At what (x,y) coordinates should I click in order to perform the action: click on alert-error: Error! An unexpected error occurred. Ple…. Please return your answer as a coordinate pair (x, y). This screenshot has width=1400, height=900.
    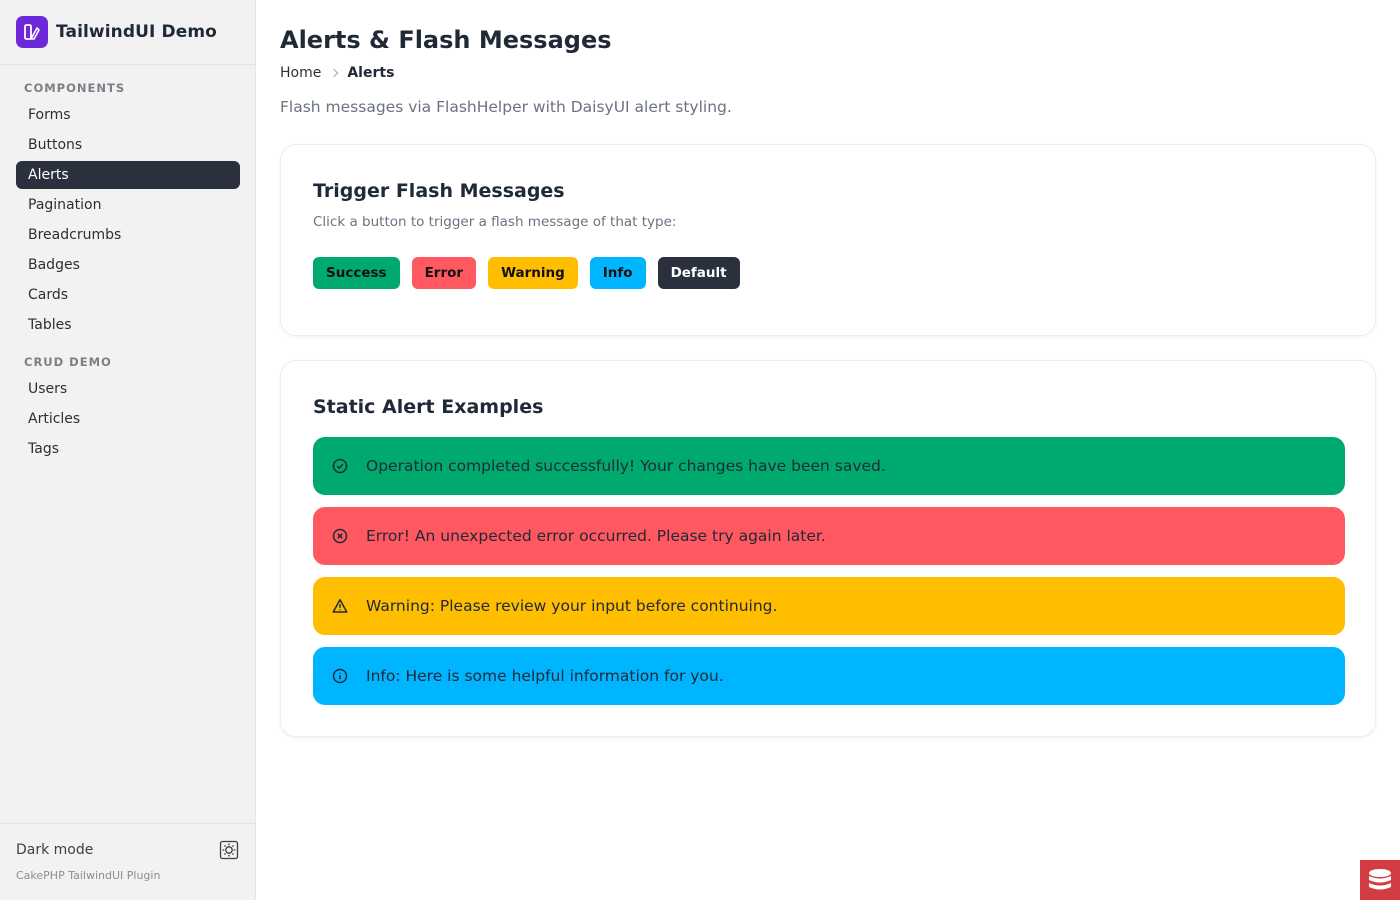
    Looking at the image, I should click on (829, 536).